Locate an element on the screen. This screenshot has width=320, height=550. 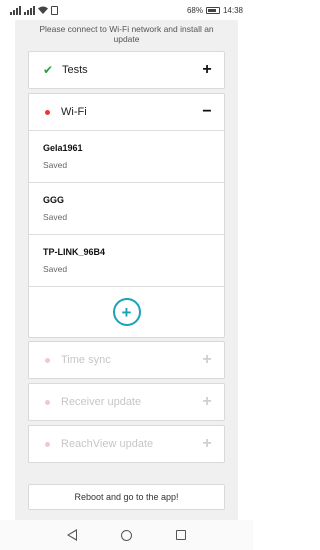
network-name: Gela1961 is located at coordinates (63, 148).